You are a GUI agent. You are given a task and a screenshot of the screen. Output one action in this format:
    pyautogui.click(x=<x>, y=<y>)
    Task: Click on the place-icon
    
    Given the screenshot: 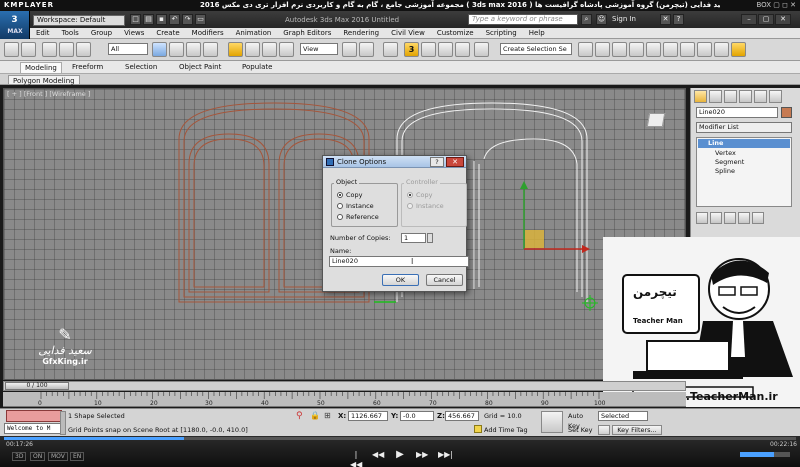 What is the action you would take?
    pyautogui.click(x=286, y=49)
    